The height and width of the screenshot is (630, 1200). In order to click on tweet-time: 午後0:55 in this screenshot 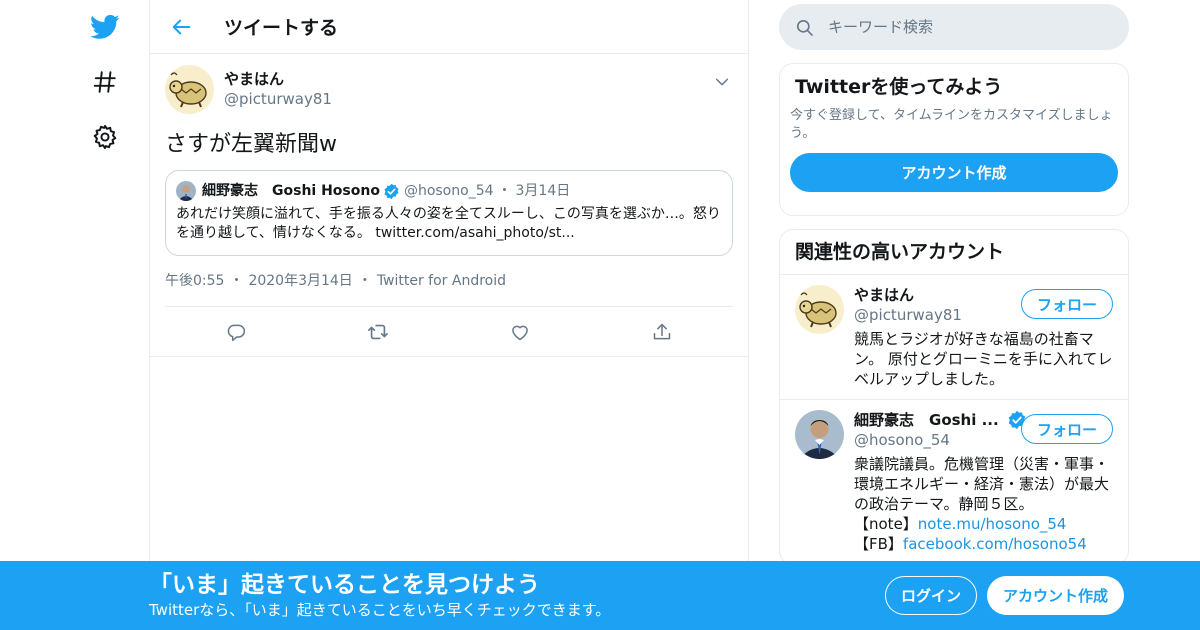, I will do `click(194, 281)`.